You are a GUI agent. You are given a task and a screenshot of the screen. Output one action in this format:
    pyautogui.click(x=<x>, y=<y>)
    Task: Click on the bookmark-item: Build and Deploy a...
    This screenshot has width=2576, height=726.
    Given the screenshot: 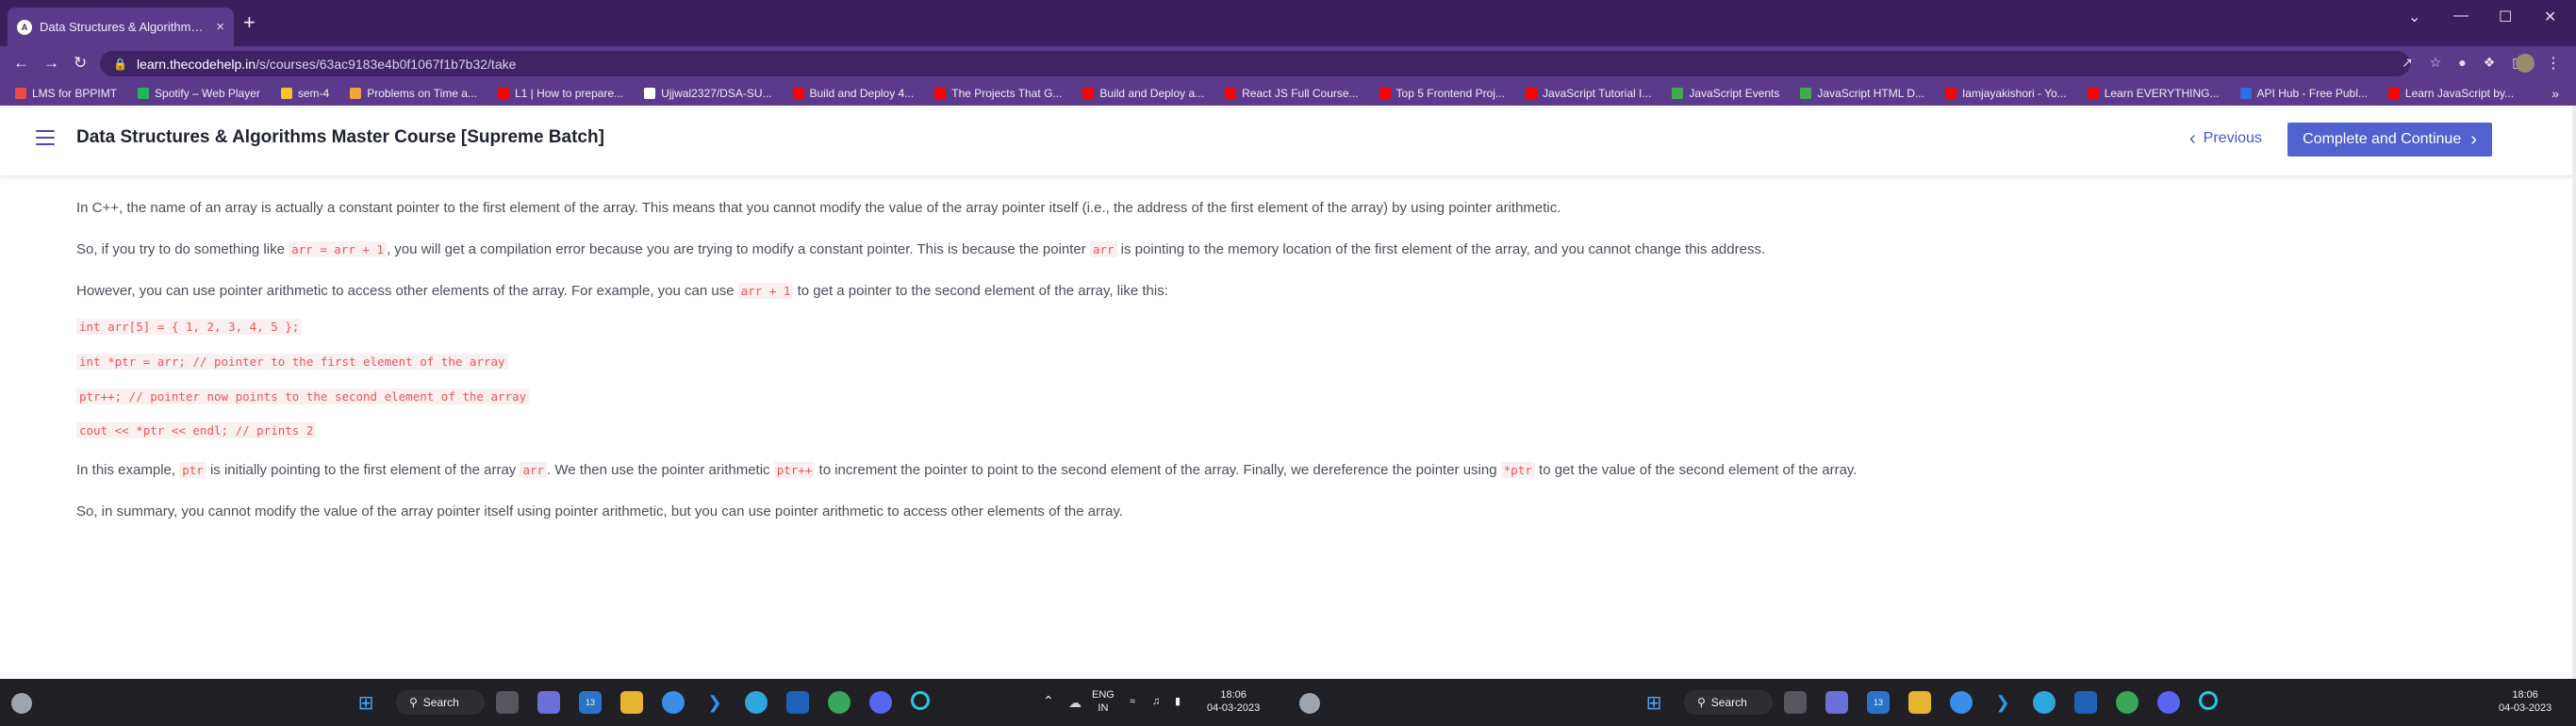 What is the action you would take?
    pyautogui.click(x=1143, y=93)
    